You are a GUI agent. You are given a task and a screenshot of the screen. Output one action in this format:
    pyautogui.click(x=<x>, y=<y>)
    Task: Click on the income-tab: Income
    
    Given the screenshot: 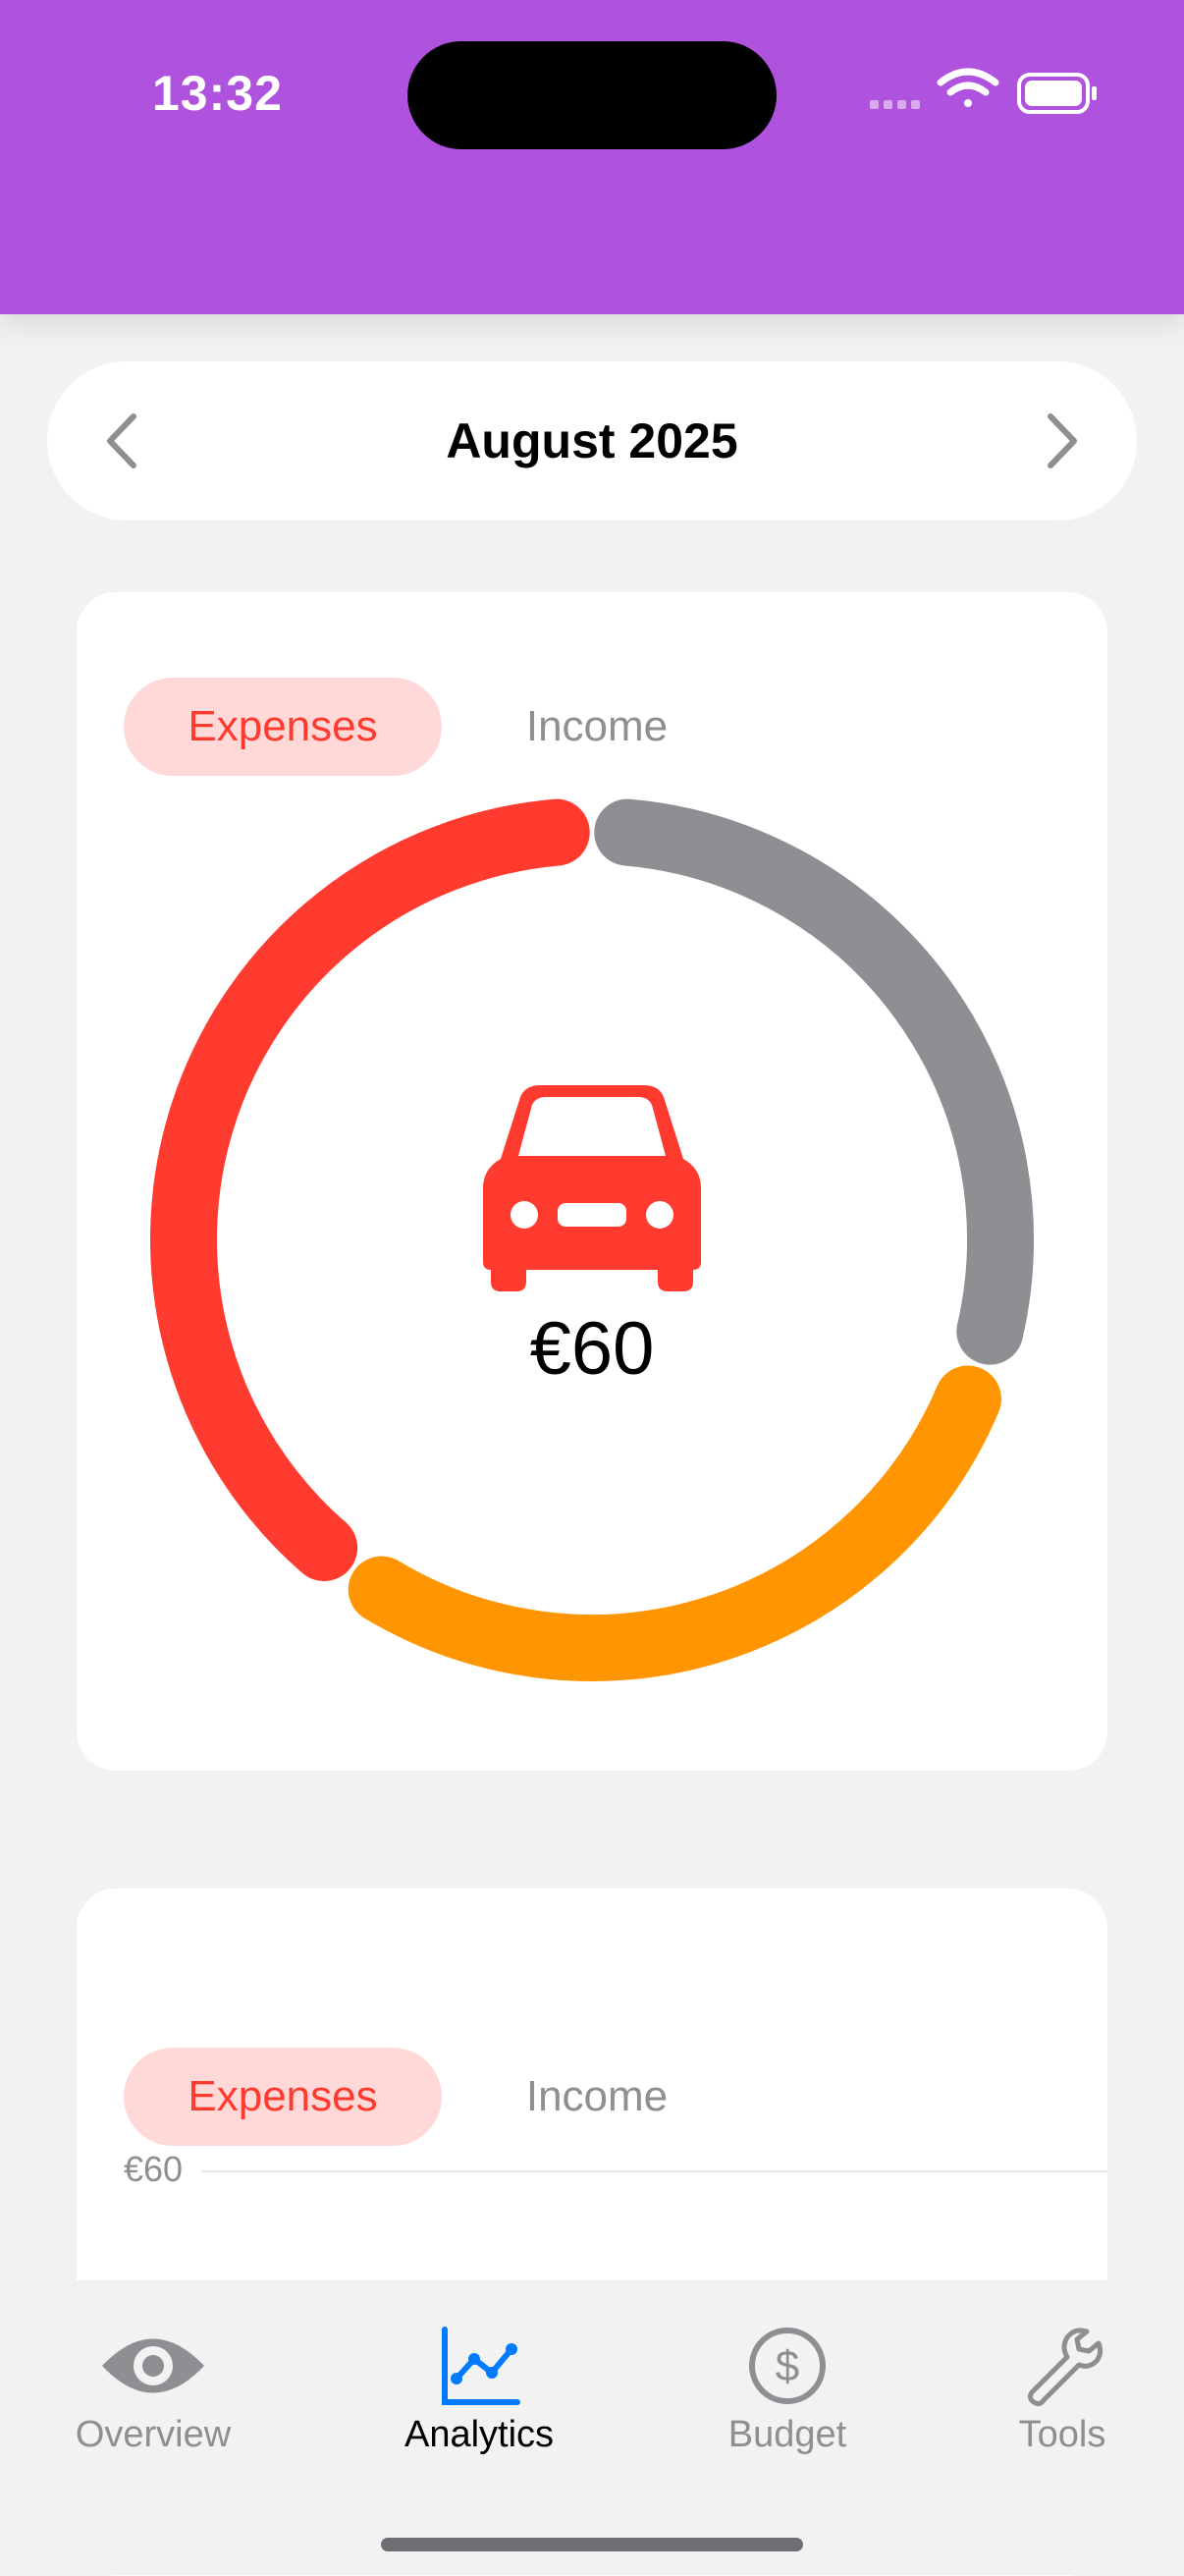 What is the action you would take?
    pyautogui.click(x=597, y=2097)
    